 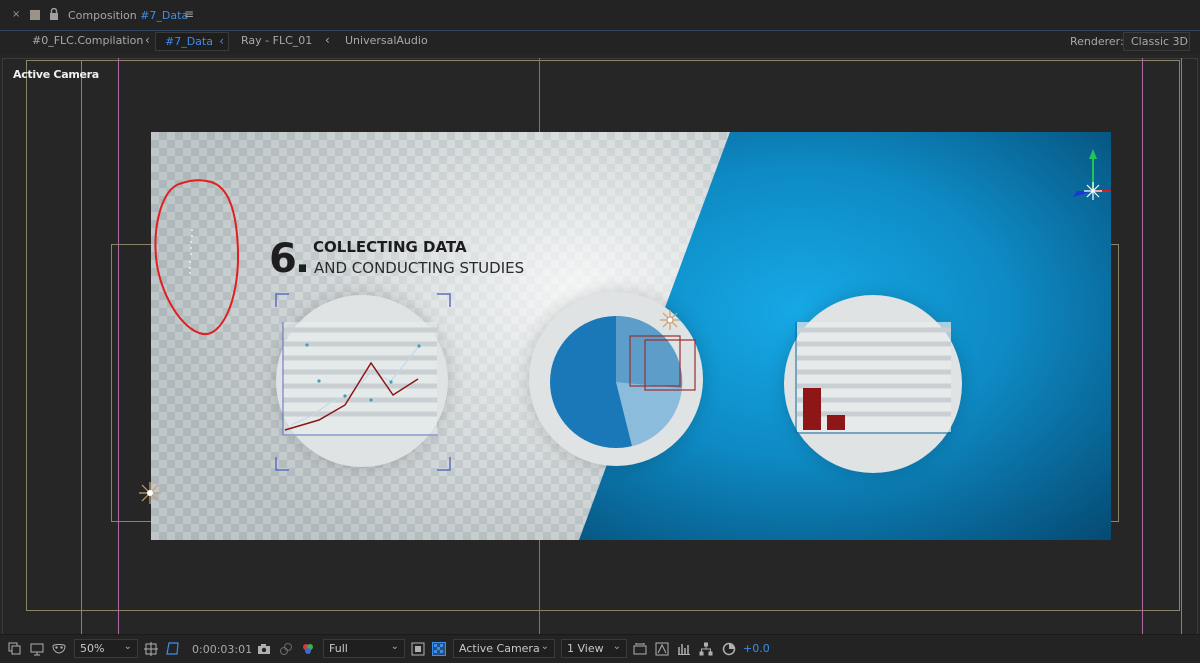 I want to click on resolution-dropdown: Full ⌄, so click(x=364, y=648).